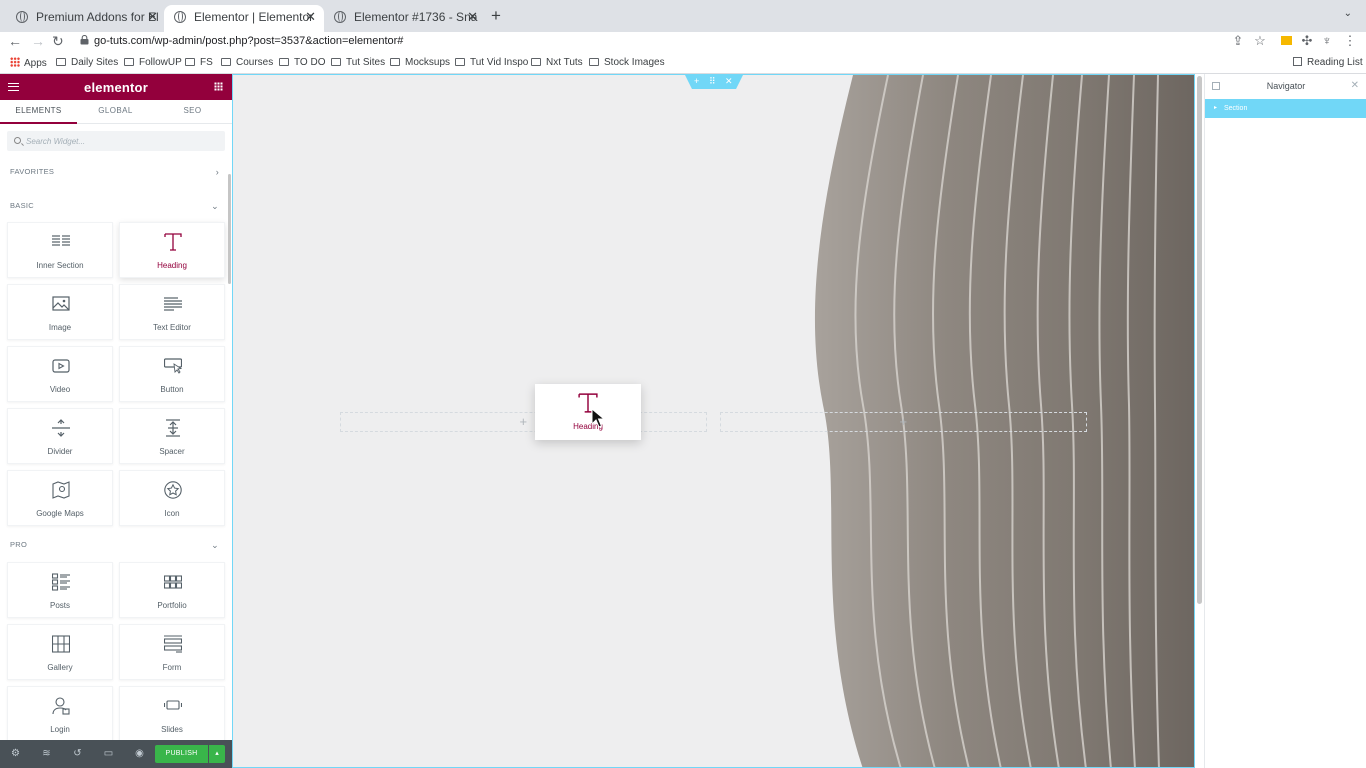 The height and width of the screenshot is (768, 1366). I want to click on widget-search, so click(116, 141).